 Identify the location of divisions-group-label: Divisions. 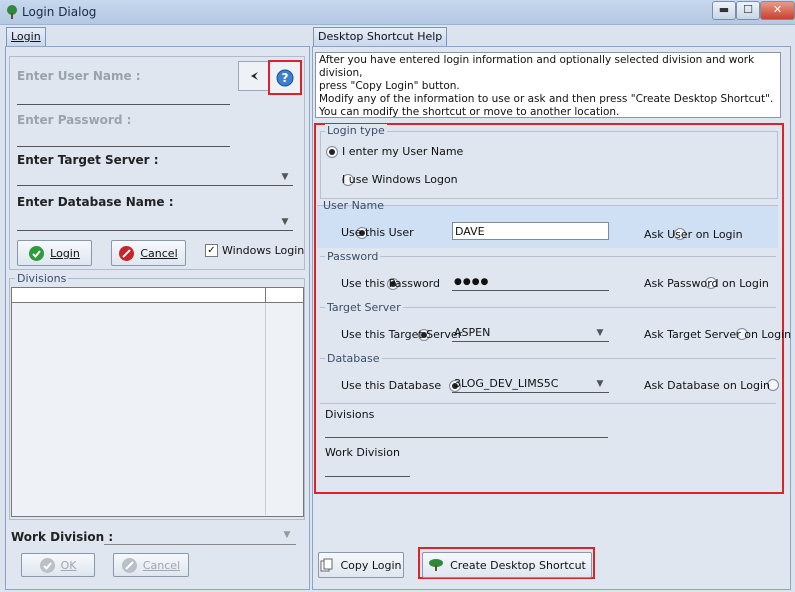
(42, 278).